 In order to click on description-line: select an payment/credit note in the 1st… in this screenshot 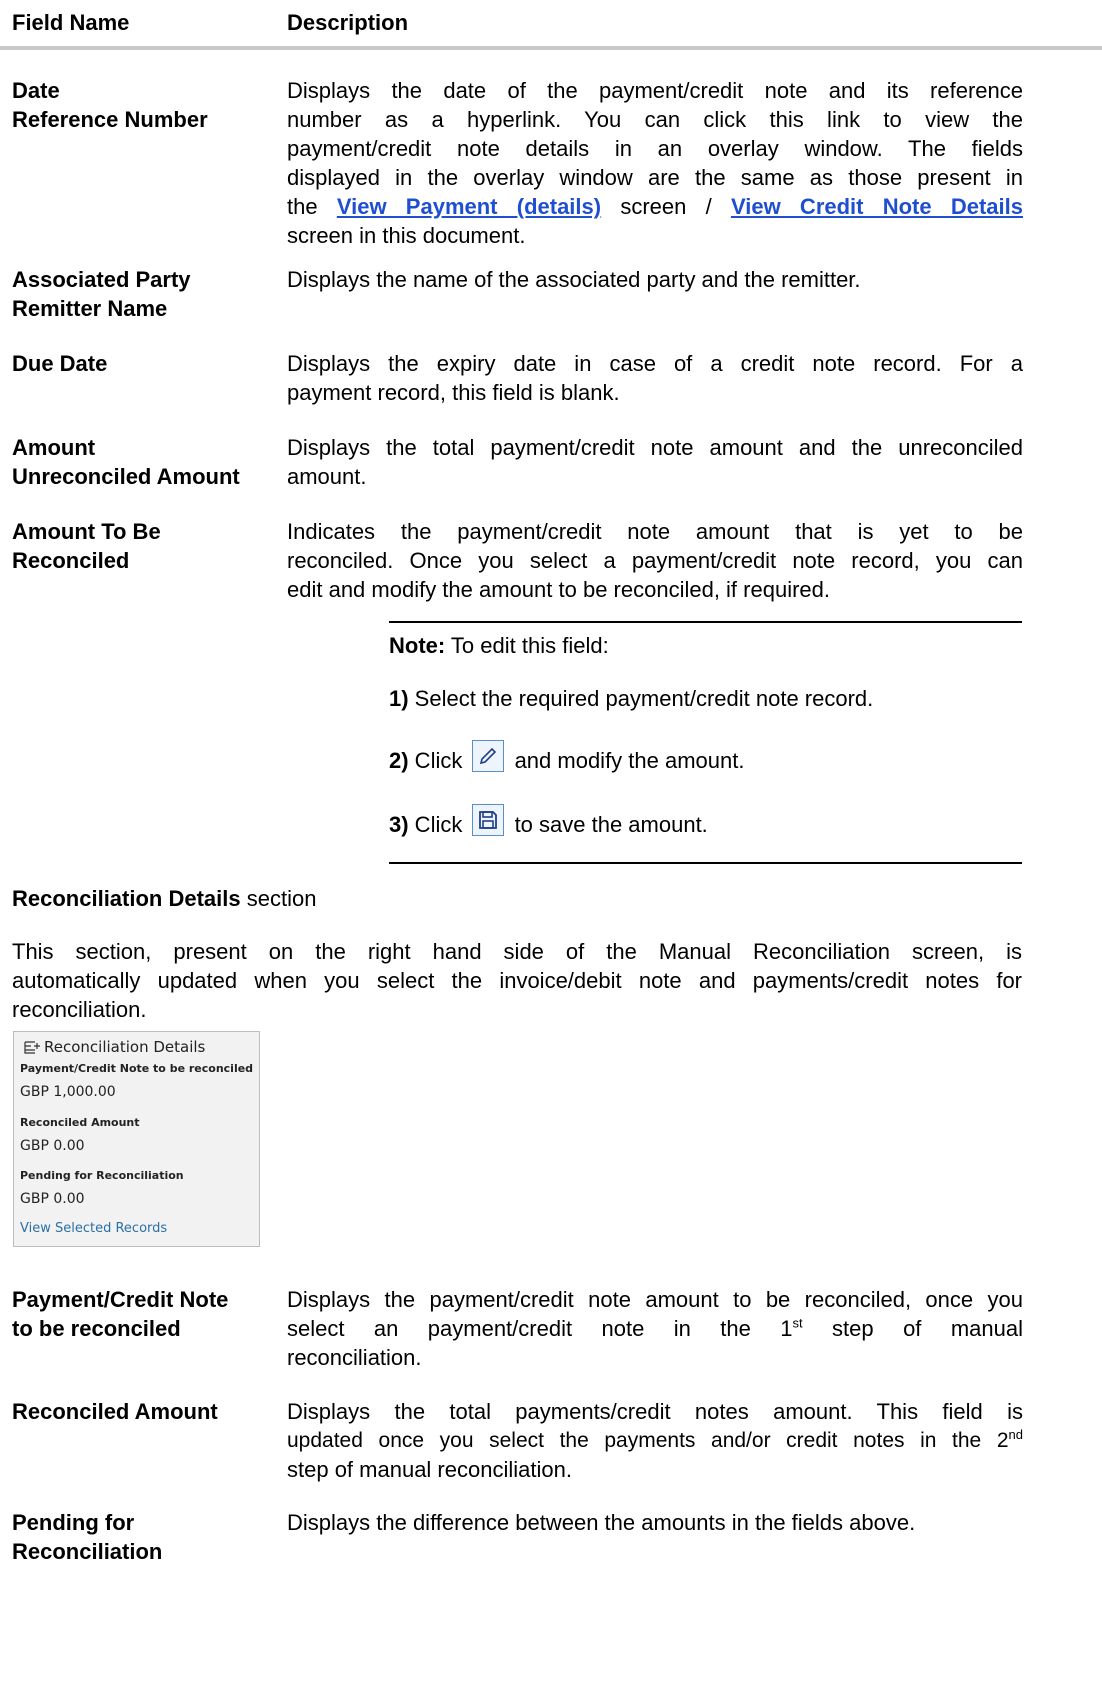, I will do `click(655, 1328)`.